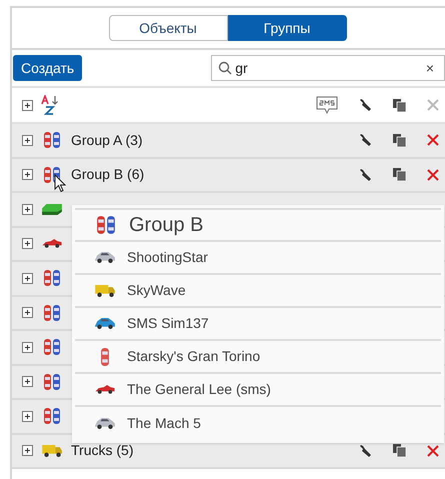 This screenshot has height=479, width=445. I want to click on group-name: Group A (3), so click(107, 140).